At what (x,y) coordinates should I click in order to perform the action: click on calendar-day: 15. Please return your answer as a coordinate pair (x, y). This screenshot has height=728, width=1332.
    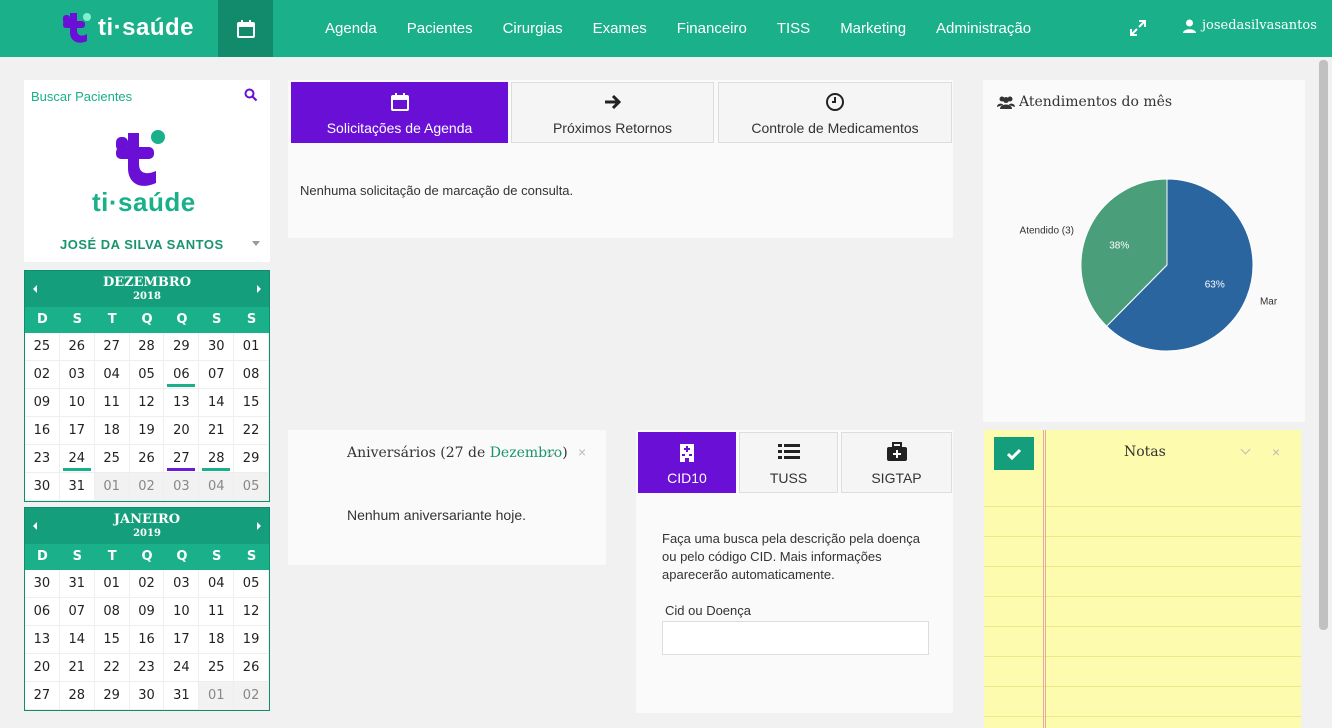
    Looking at the image, I should click on (251, 403).